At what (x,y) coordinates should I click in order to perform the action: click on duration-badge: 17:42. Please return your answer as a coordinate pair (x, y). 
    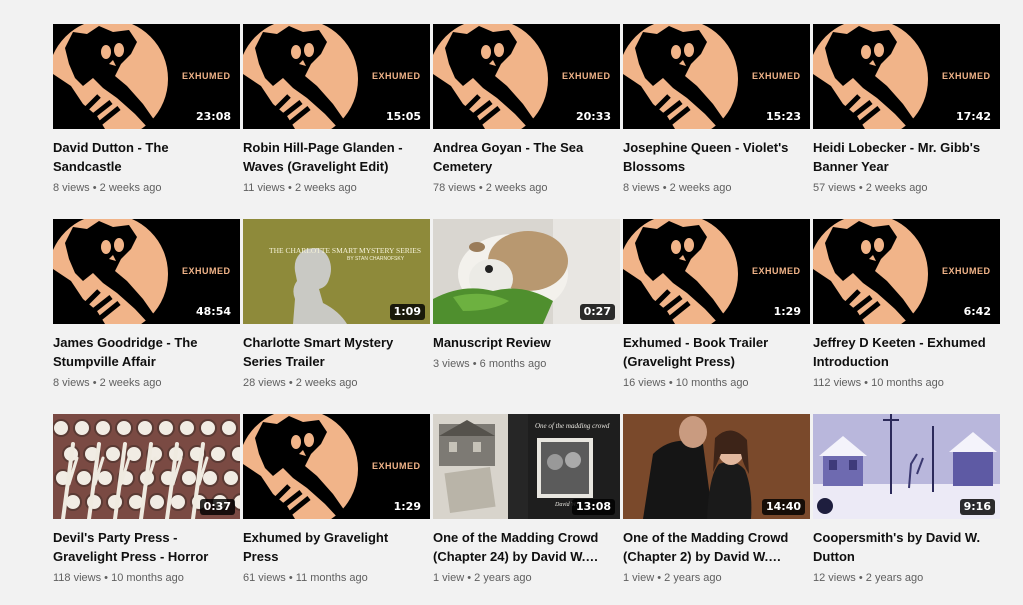
    Looking at the image, I should click on (973, 117).